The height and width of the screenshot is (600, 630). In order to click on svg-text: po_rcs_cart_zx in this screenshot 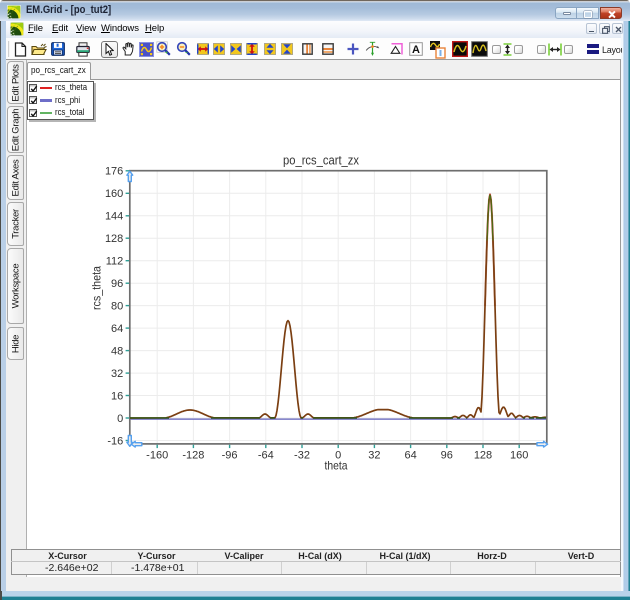, I will do `click(321, 161)`.